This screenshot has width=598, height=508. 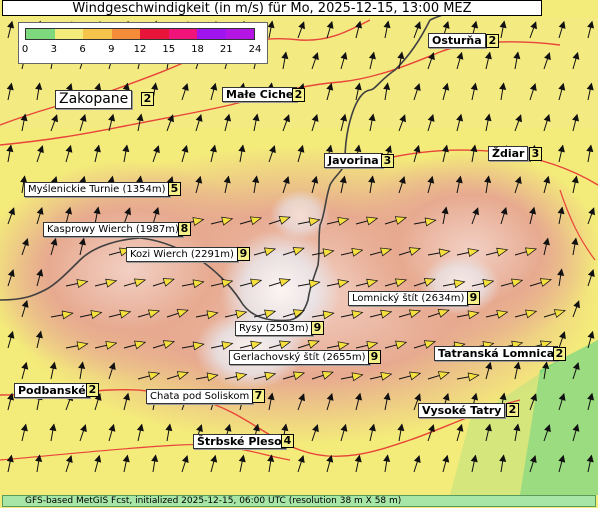 I want to click on place-label: Tatranská Lomnica, so click(x=496, y=353).